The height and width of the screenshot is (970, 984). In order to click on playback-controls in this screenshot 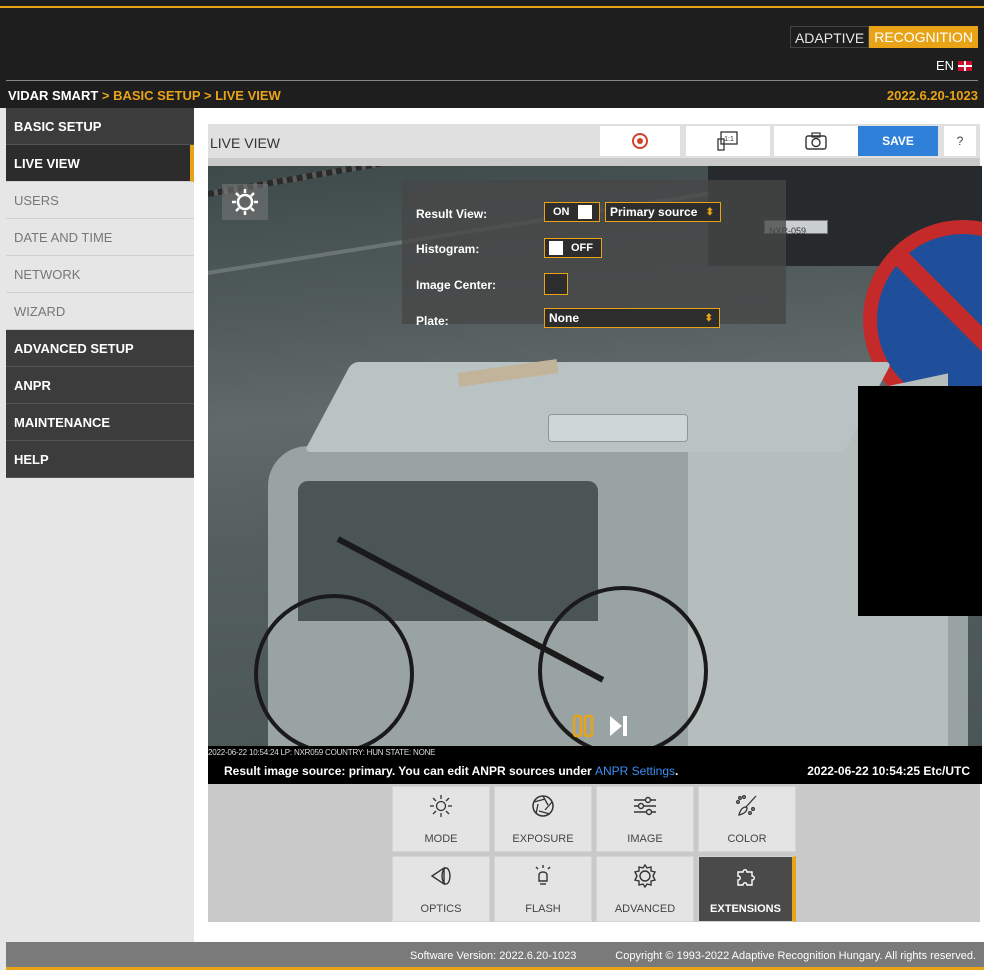, I will do `click(601, 726)`.